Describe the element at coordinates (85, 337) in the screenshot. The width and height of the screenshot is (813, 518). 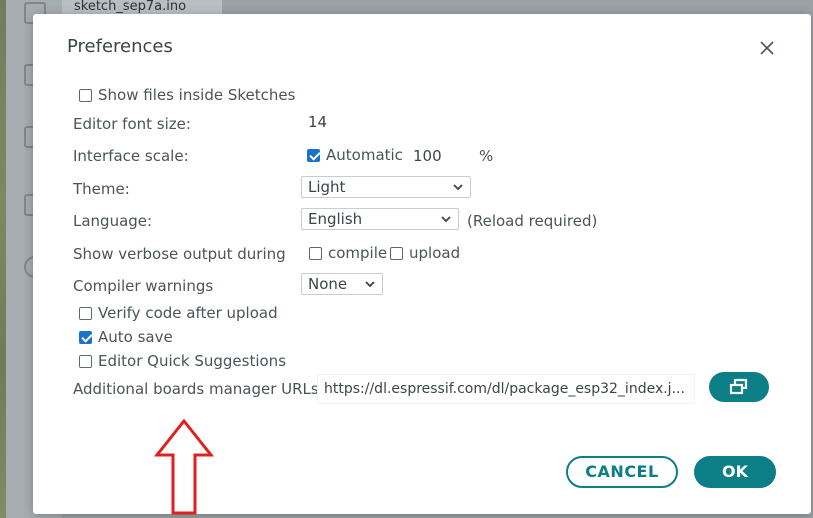
I see `auto-save-checkbox` at that location.